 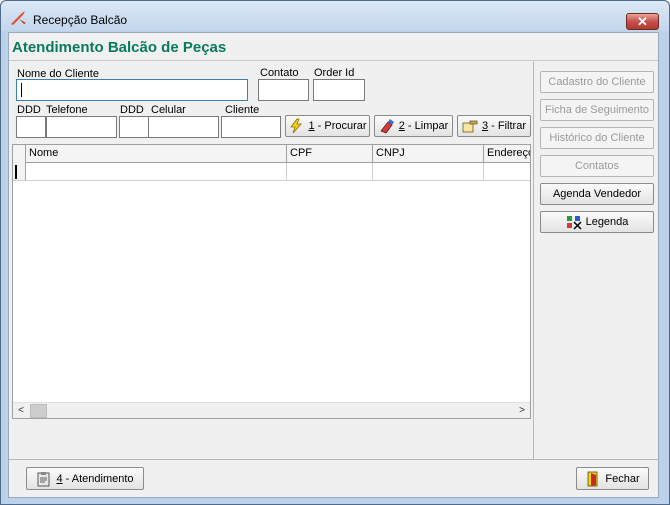 What do you see at coordinates (183, 127) in the screenshot?
I see `celular-input` at bounding box center [183, 127].